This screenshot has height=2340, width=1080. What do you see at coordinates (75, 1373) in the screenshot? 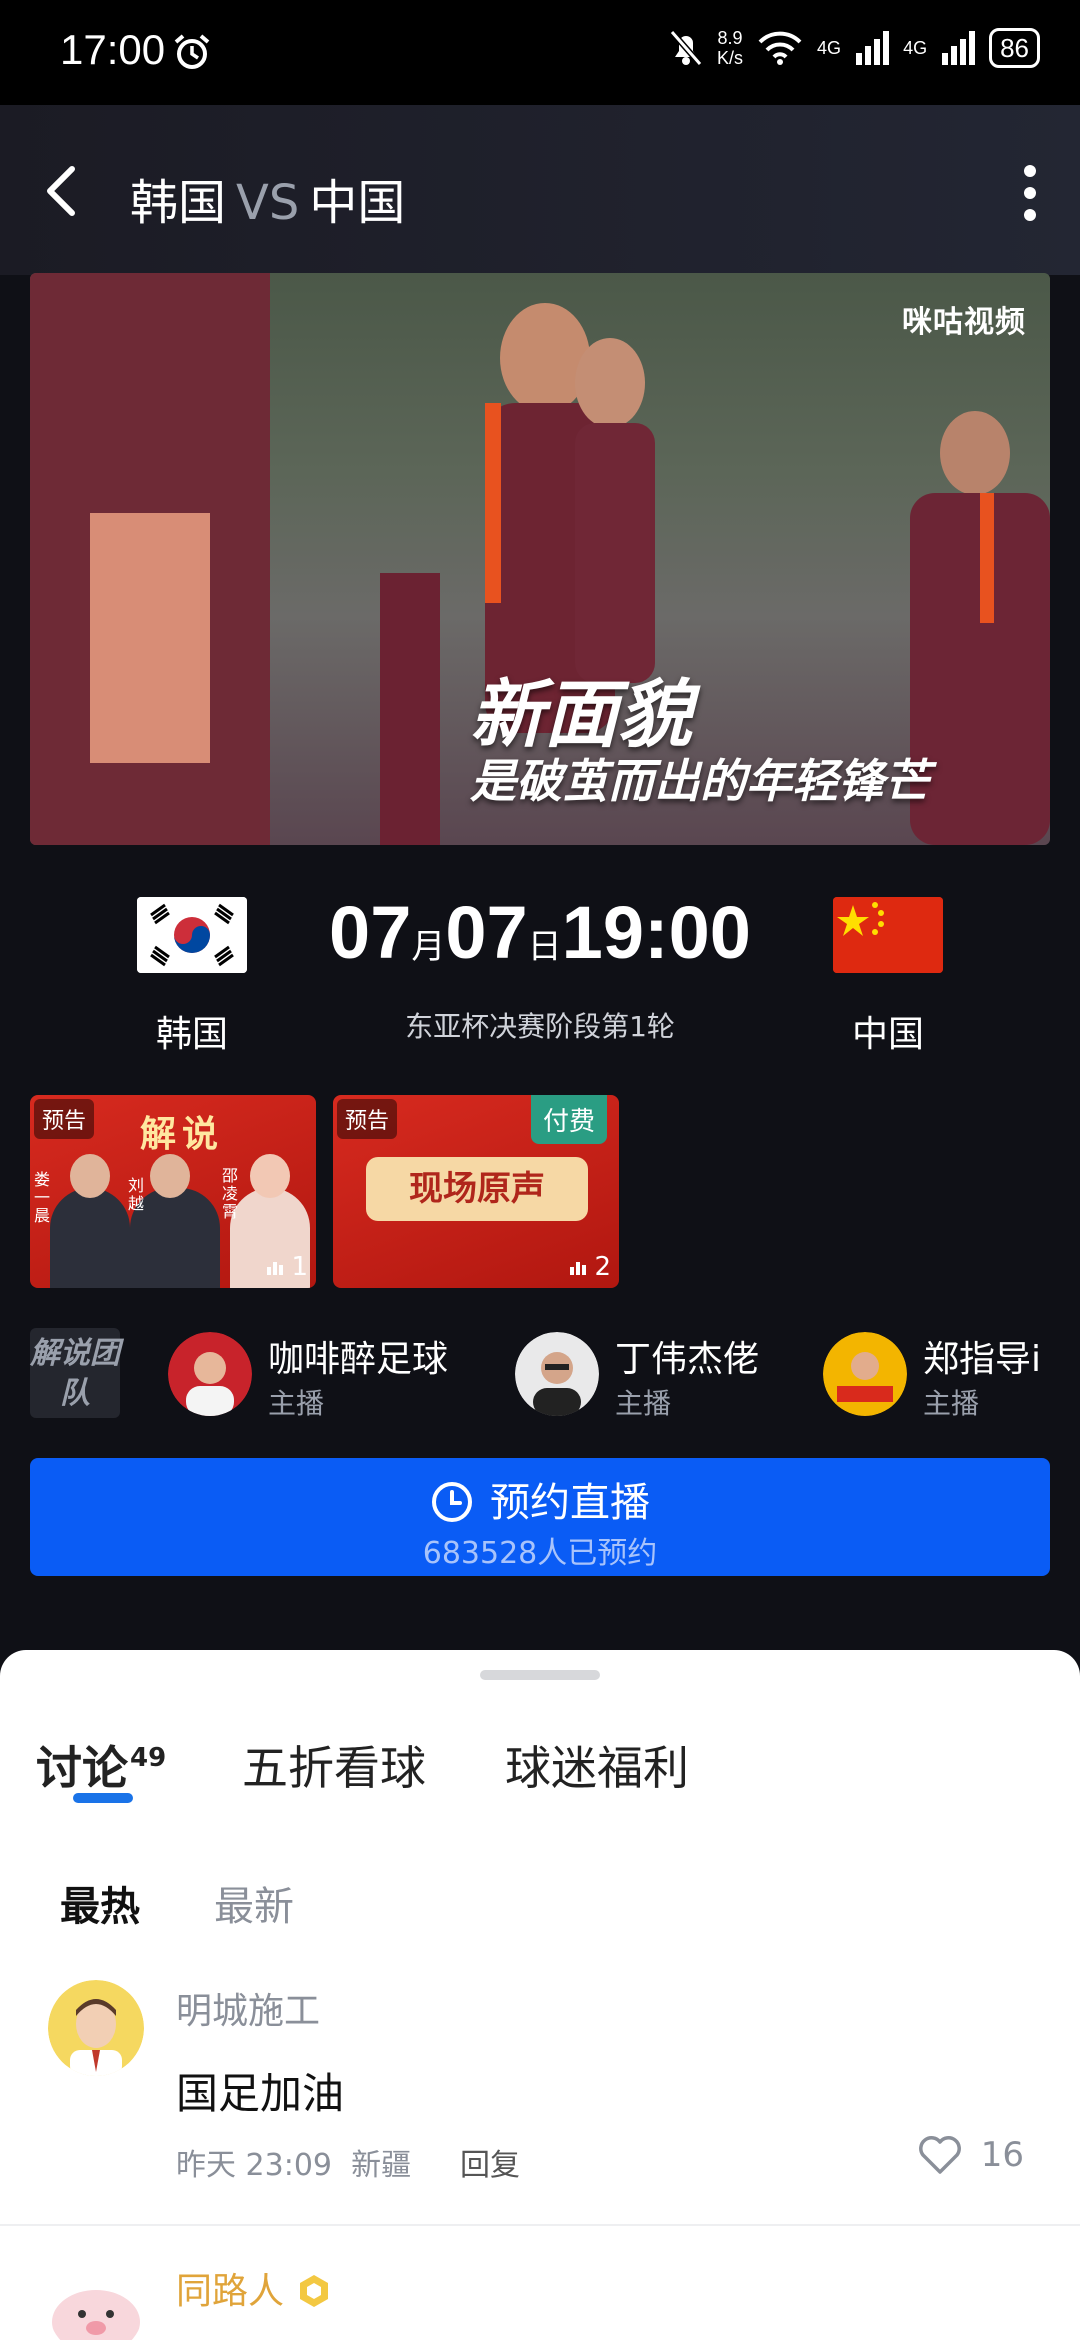
I see `commentator-team-label: 解说团队` at bounding box center [75, 1373].